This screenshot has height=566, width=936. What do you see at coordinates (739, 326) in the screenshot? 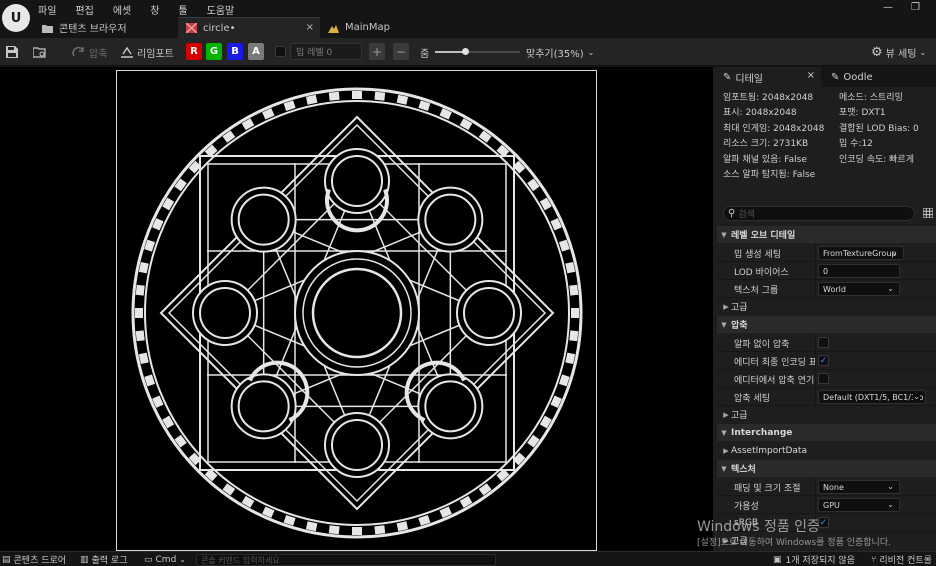
I see `section-compression-label: 압축` at bounding box center [739, 326].